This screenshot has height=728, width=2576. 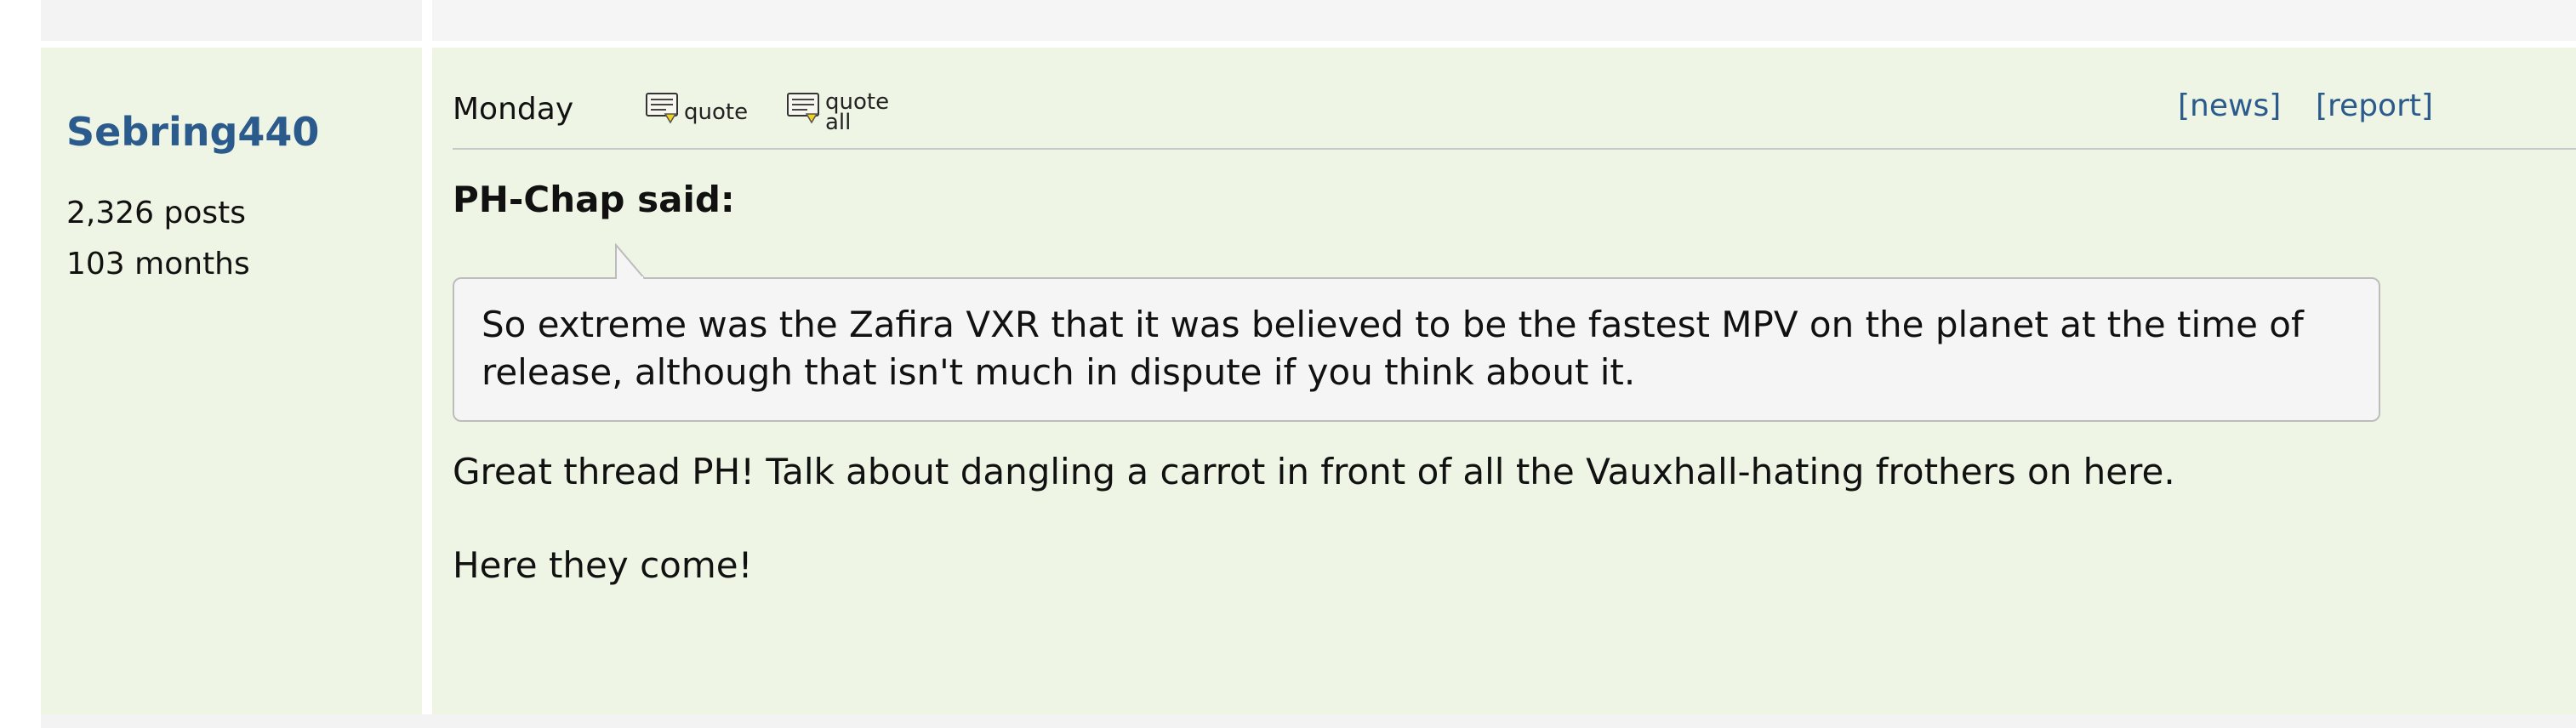 What do you see at coordinates (839, 122) in the screenshot?
I see `quote-all-label-line2: all` at bounding box center [839, 122].